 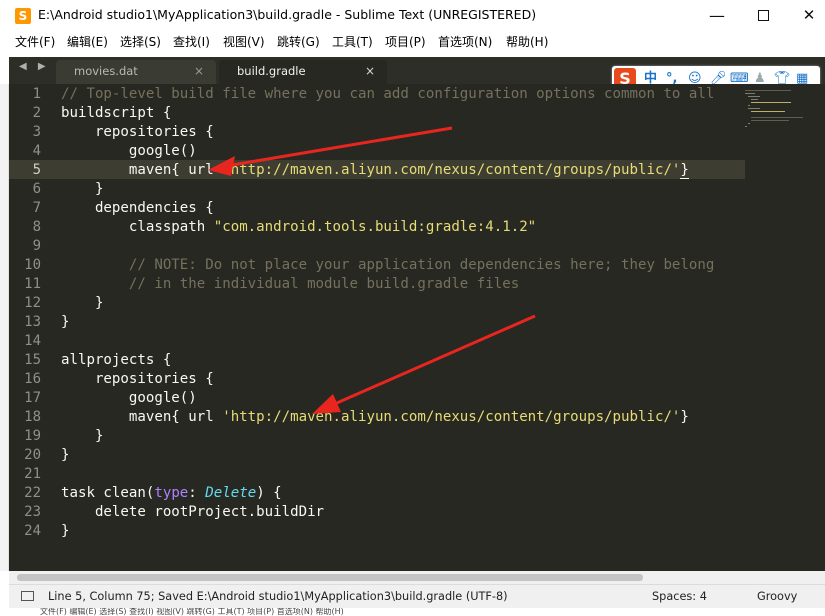 What do you see at coordinates (32, 474) in the screenshot?
I see `line-number: 21` at bounding box center [32, 474].